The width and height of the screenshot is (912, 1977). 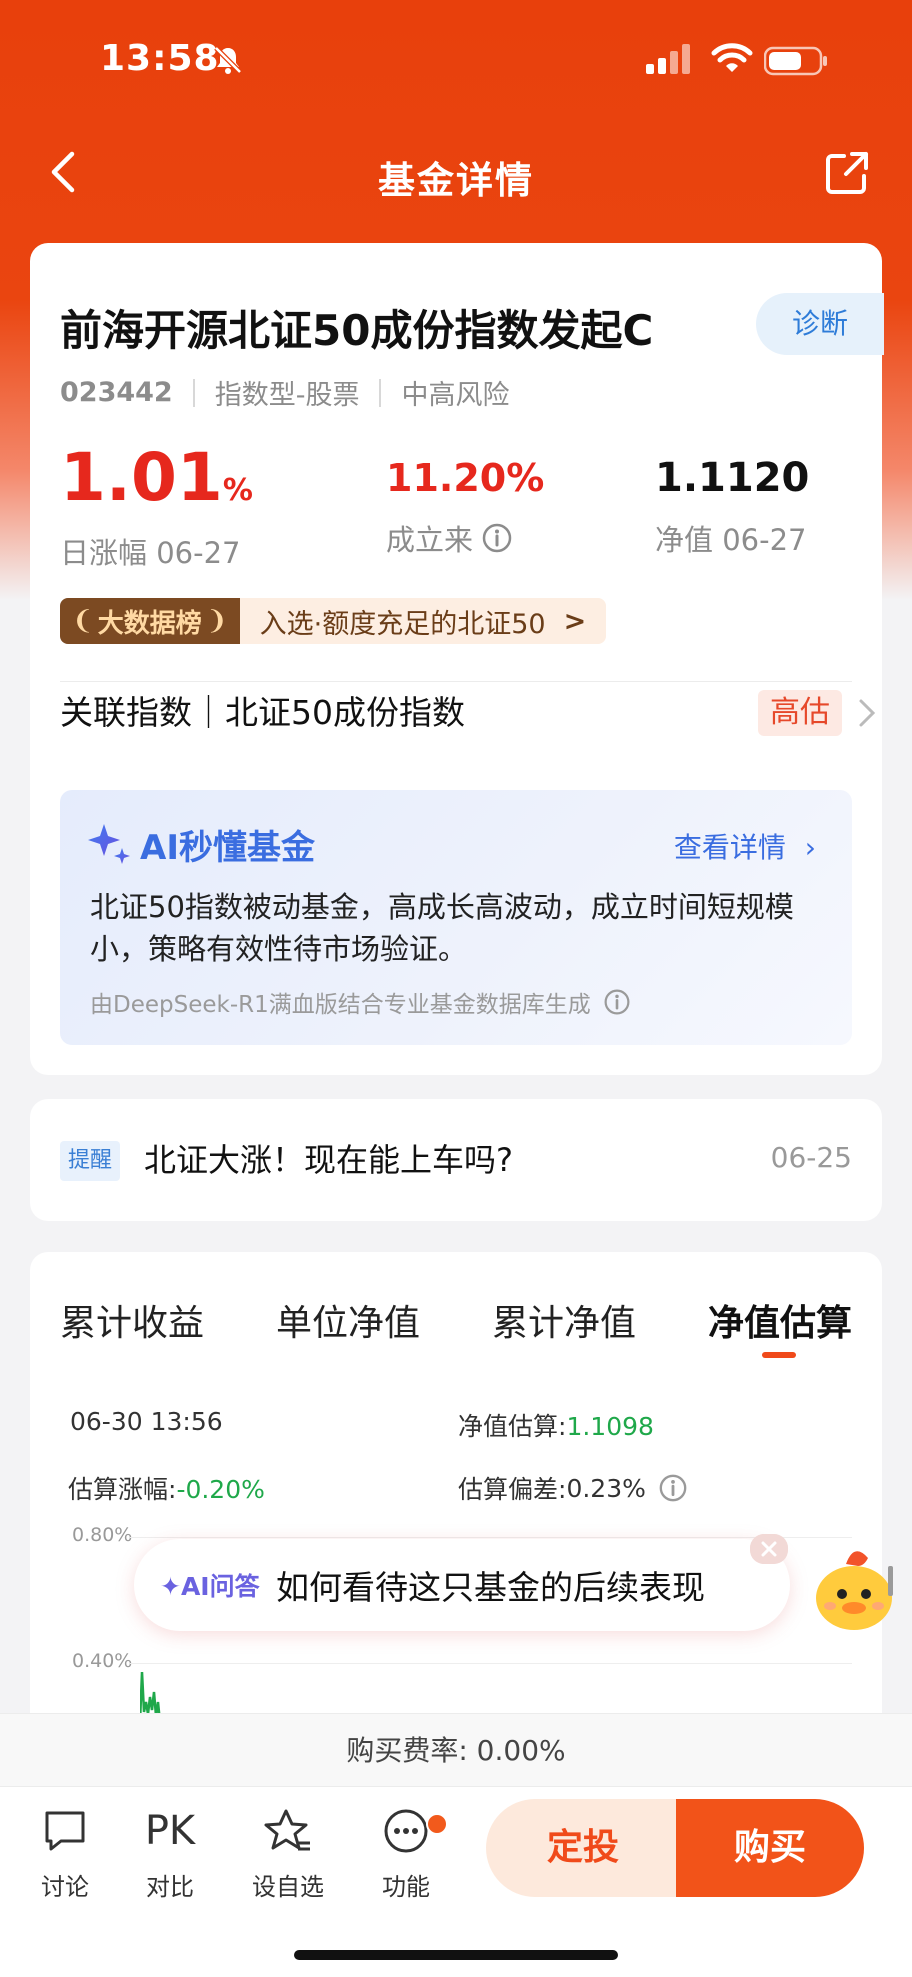 I want to click on reminder-tag: 提醒, so click(x=90, y=1161).